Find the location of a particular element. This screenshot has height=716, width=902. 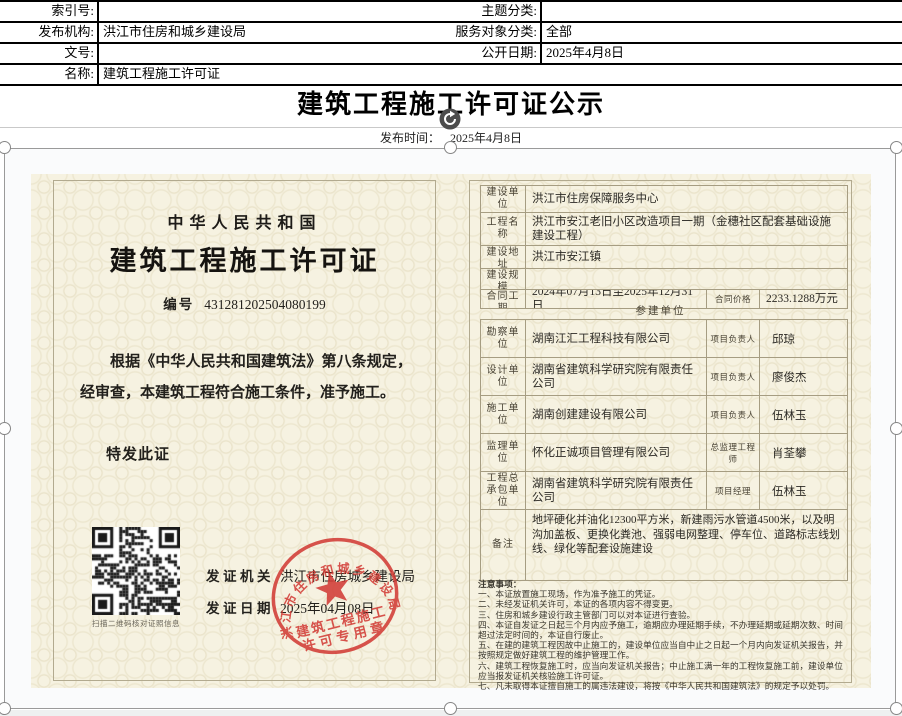

name-label: 名称: is located at coordinates (79, 73).